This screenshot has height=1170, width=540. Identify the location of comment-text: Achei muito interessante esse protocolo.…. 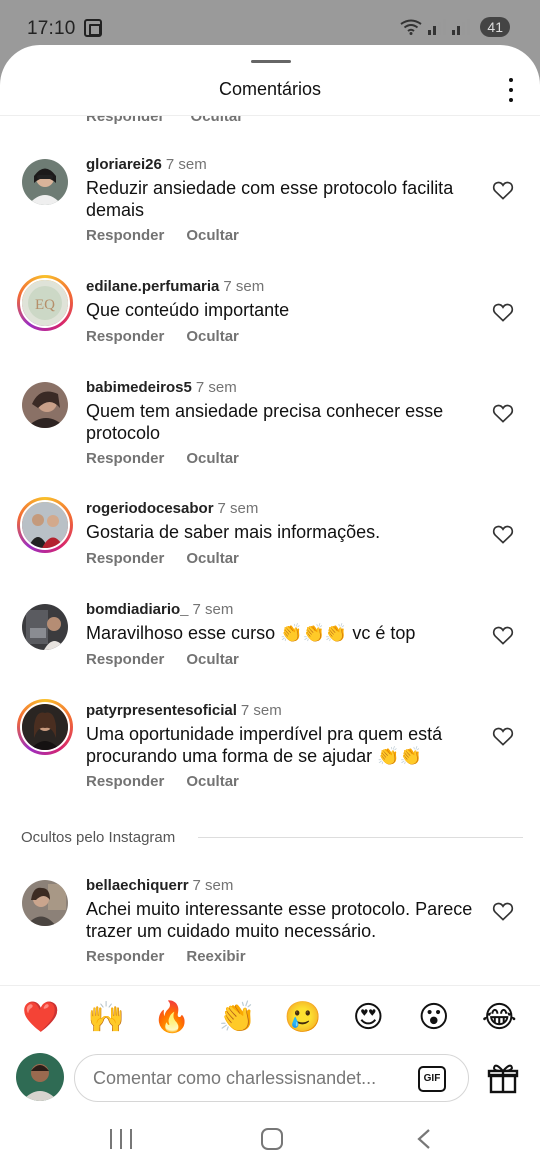
(279, 920).